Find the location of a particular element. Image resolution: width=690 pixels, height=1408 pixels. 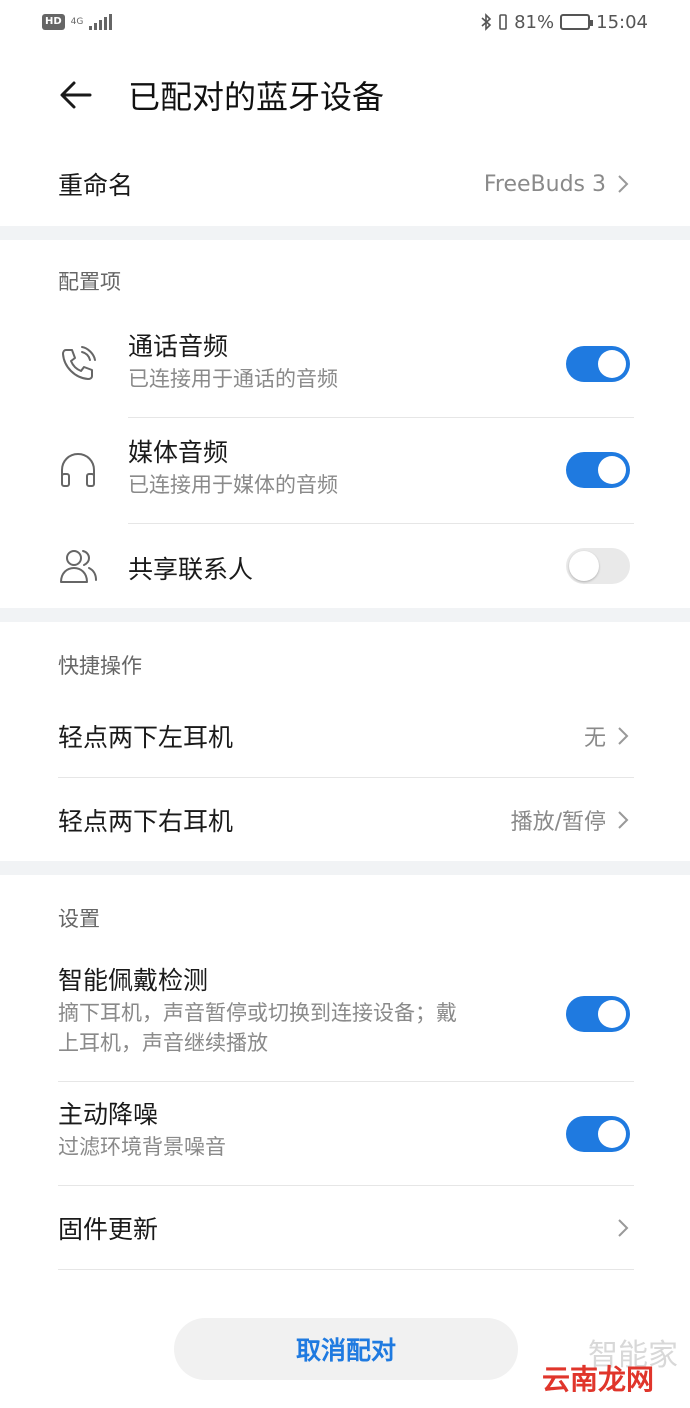

right-double-tap-value: 播放/暂停 is located at coordinates (558, 822).